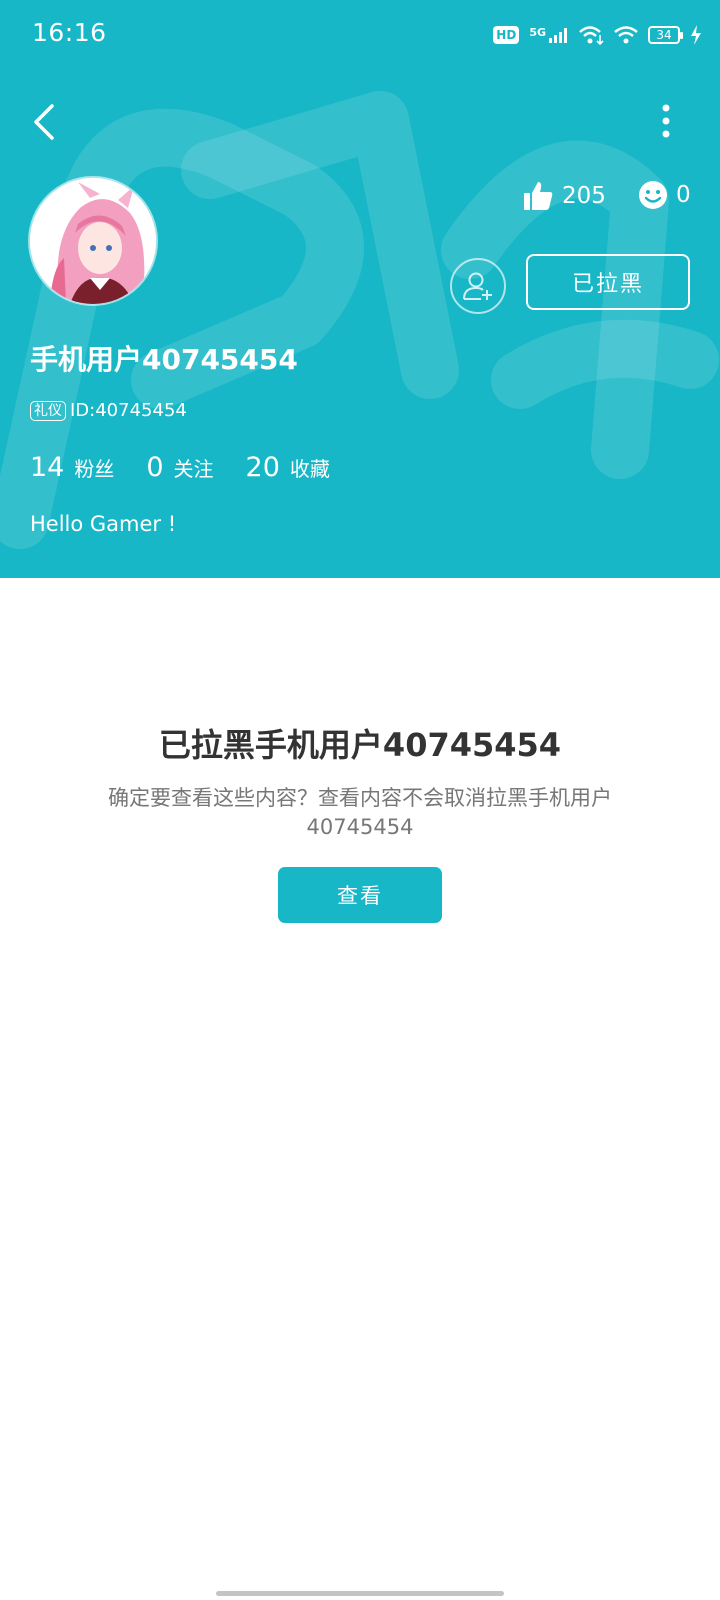 The height and width of the screenshot is (1600, 720). What do you see at coordinates (360, 895) in the screenshot?
I see `view-content-button: 查看` at bounding box center [360, 895].